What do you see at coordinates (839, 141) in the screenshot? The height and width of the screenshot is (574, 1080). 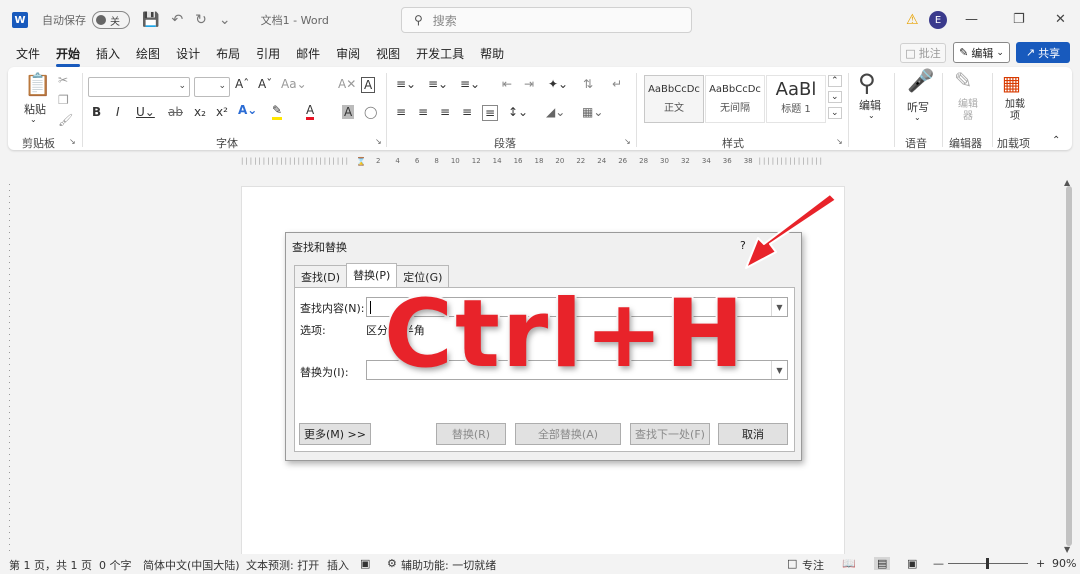 I see `styles-launcher-icon: ↘` at bounding box center [839, 141].